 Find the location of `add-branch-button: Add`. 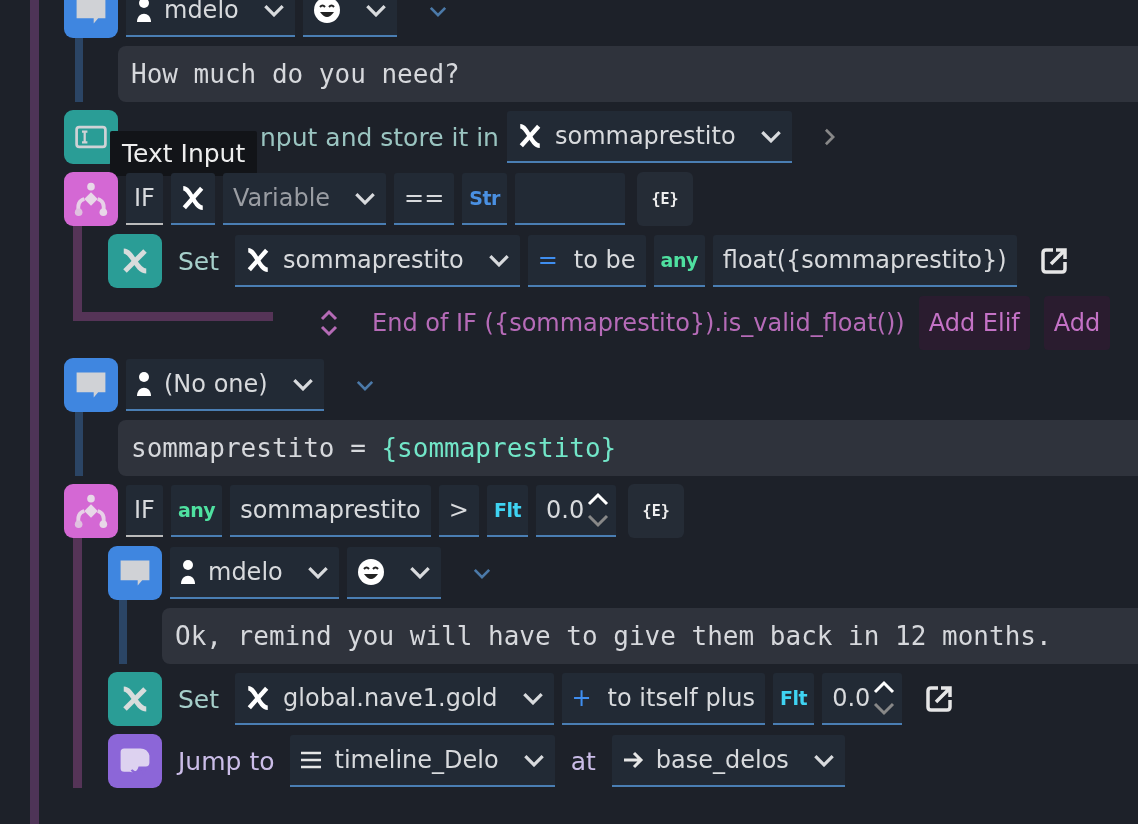

add-branch-button: Add is located at coordinates (1077, 323).